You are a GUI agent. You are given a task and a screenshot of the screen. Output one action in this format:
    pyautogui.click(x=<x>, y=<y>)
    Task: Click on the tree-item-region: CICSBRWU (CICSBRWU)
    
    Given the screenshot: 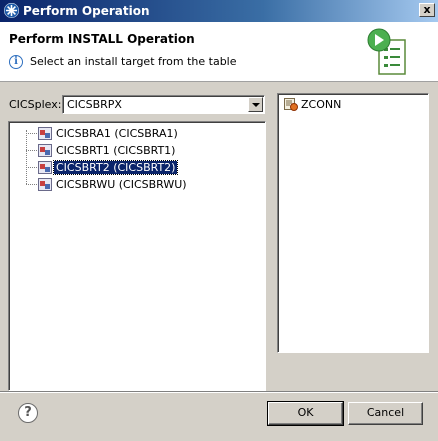 What is the action you would take?
    pyautogui.click(x=134, y=185)
    